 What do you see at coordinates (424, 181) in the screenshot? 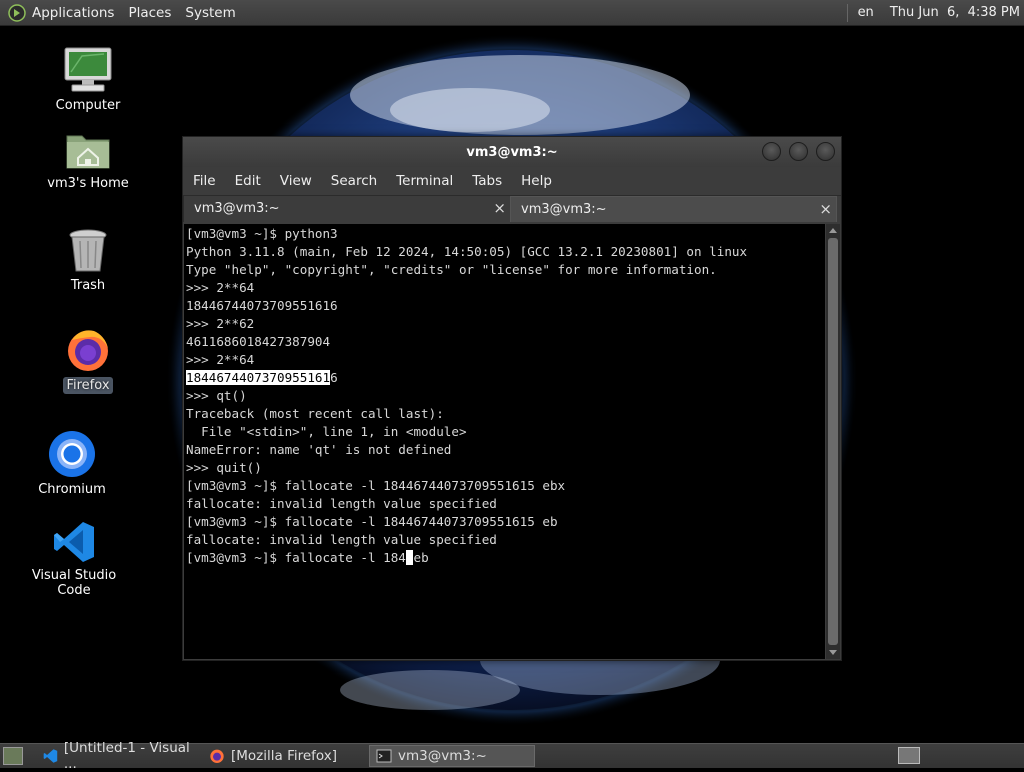
I see `menu-terminal: Terminal` at bounding box center [424, 181].